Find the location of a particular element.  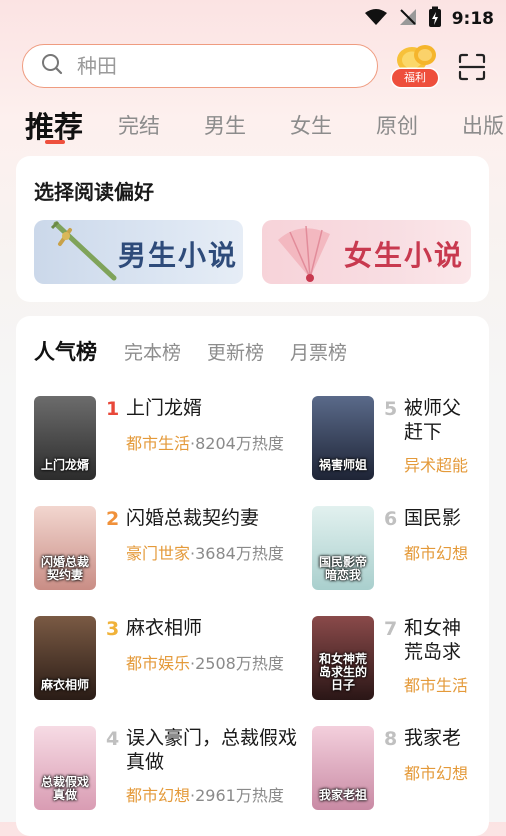

book-cover: 闪婚总裁契约妻 is located at coordinates (65, 548).